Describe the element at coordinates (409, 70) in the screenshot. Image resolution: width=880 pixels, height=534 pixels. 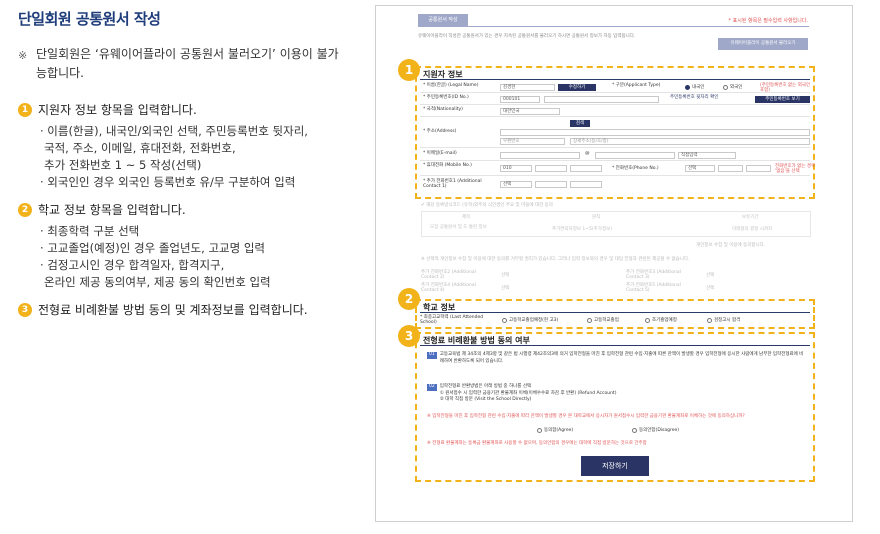
I see `section-badge-1: 1` at that location.